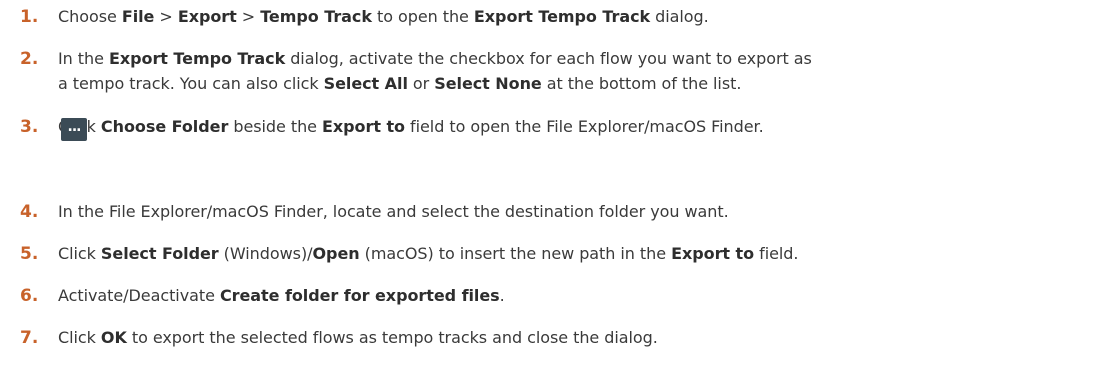 The height and width of the screenshot is (376, 1119). Describe the element at coordinates (316, 16) in the screenshot. I see `menu-tempo-track: Tempo Track` at that location.